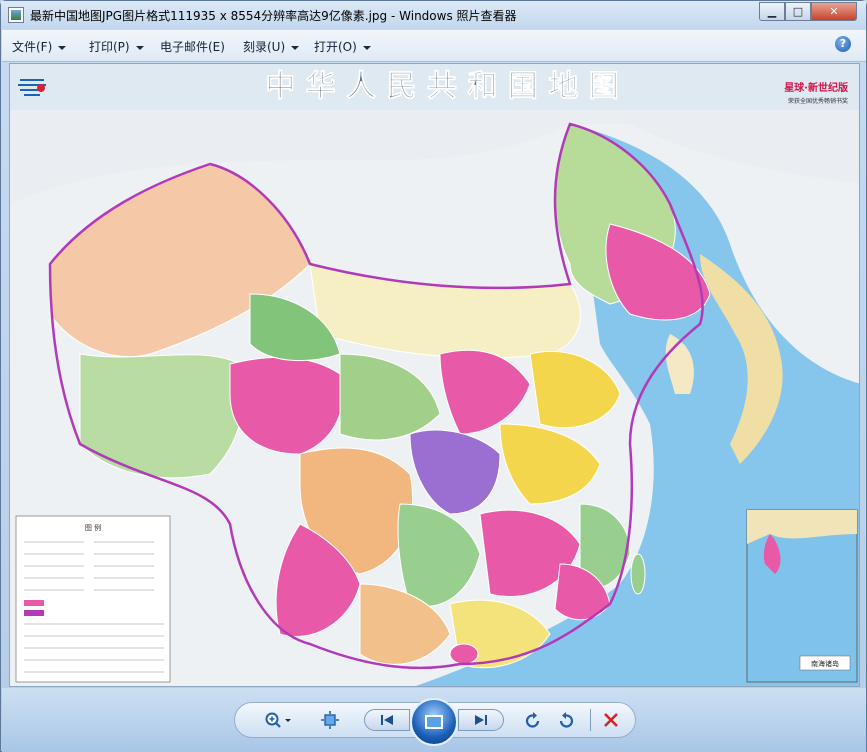 The width and height of the screenshot is (867, 752). I want to click on menu-file: 文件(F), so click(39, 46).